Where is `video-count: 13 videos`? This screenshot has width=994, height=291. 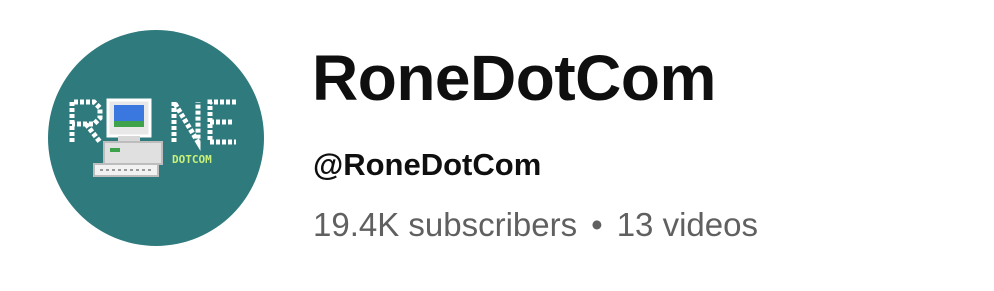 video-count: 13 videos is located at coordinates (687, 224).